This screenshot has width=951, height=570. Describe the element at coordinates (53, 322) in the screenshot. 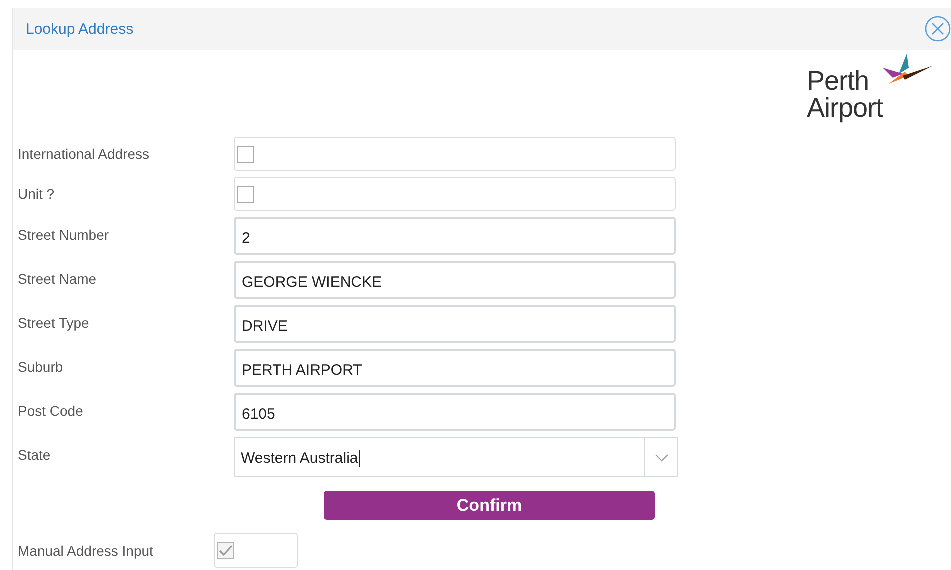

I see `field-label: Street Type` at that location.